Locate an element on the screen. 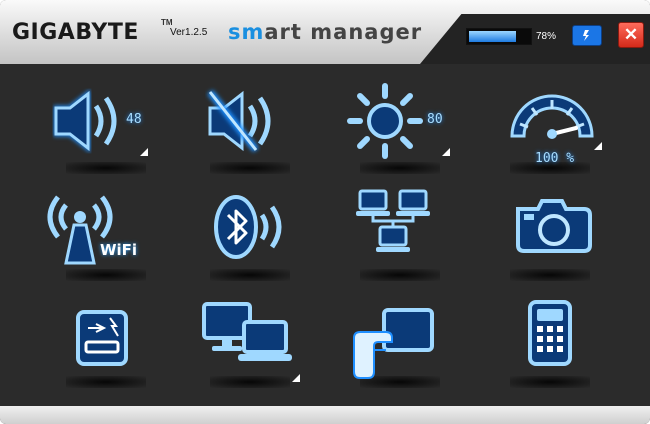  performance-tile: 100 % is located at coordinates (550, 131).